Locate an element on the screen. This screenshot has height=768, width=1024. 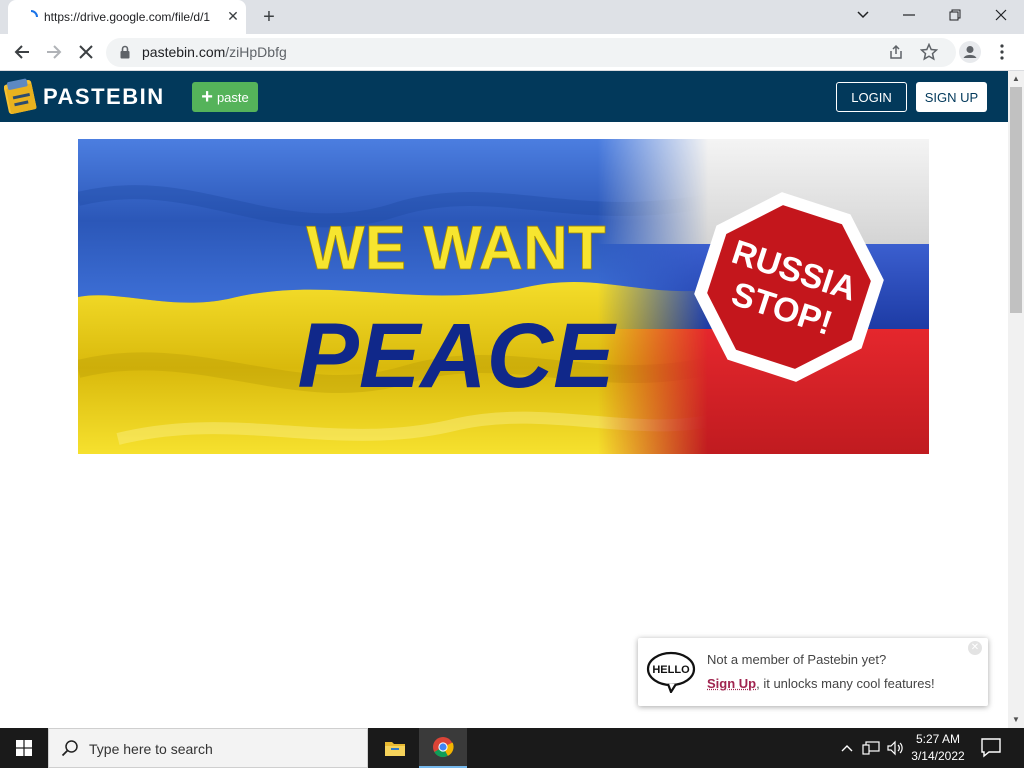
popup-signup-link: Sign Up is located at coordinates (731, 683).